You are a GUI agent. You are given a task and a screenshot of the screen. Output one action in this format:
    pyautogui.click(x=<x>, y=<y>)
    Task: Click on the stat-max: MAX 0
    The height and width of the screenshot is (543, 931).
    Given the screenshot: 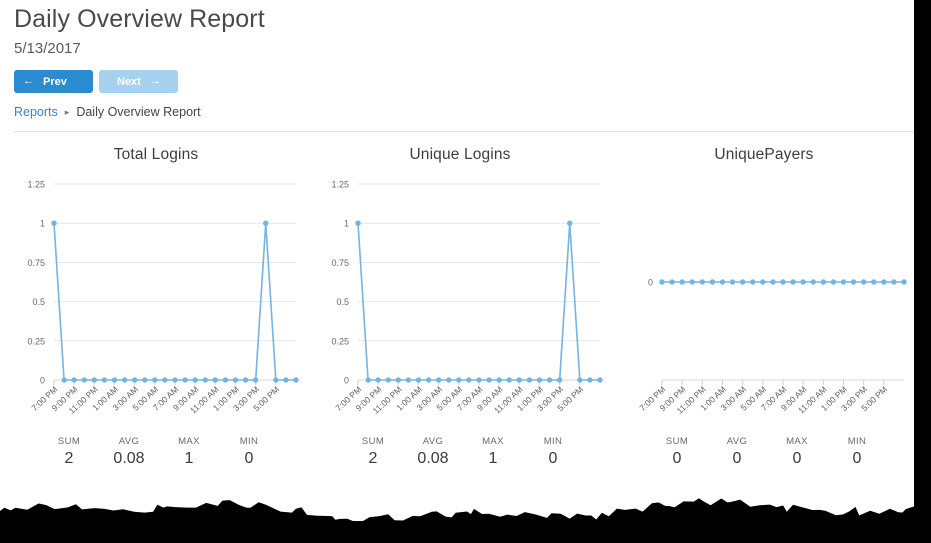 What is the action you would take?
    pyautogui.click(x=797, y=453)
    